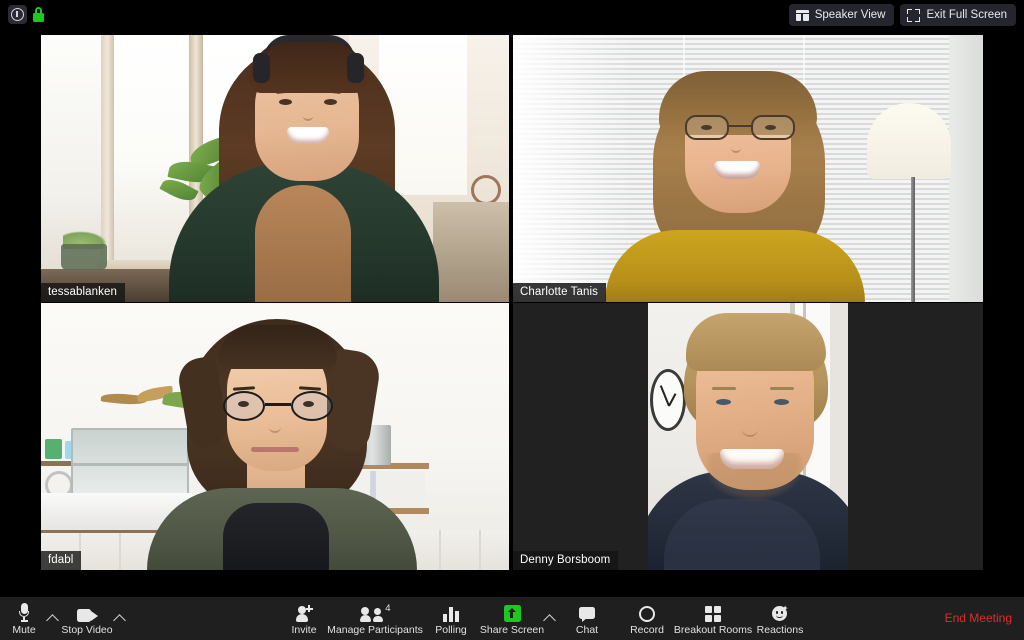 This screenshot has width=1024, height=640. I want to click on meeting-info-icon, so click(17, 14).